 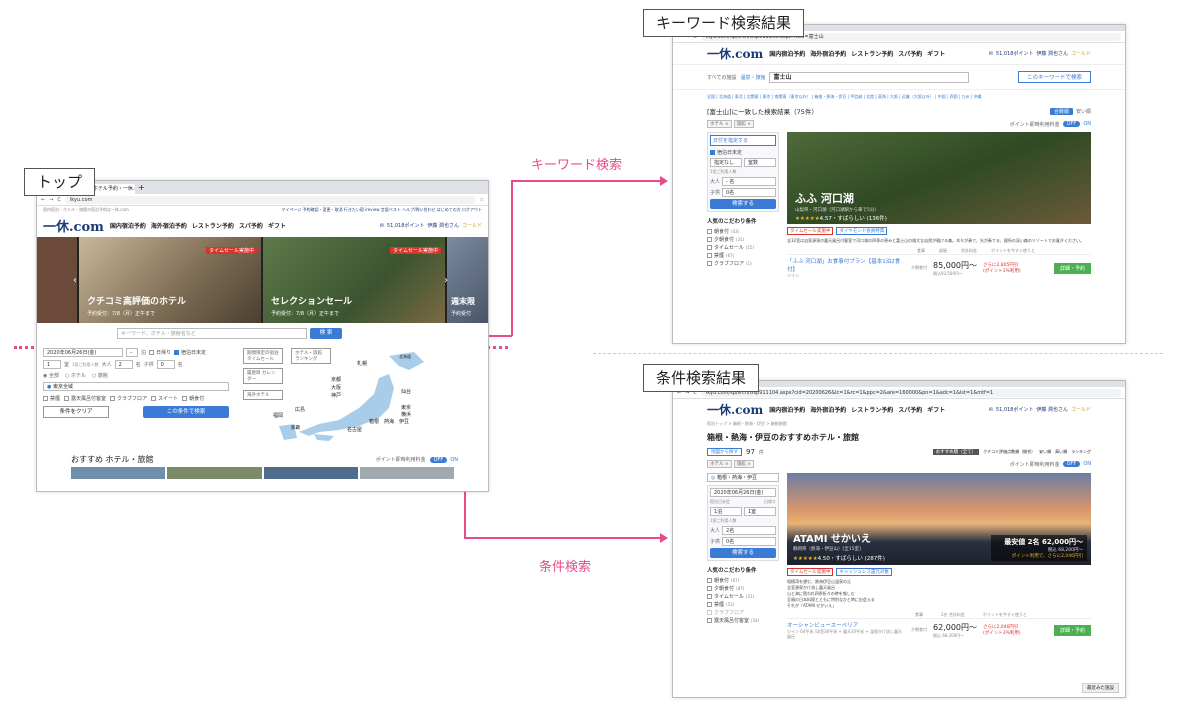 What do you see at coordinates (132, 352) in the screenshot?
I see `nights-select: –` at bounding box center [132, 352].